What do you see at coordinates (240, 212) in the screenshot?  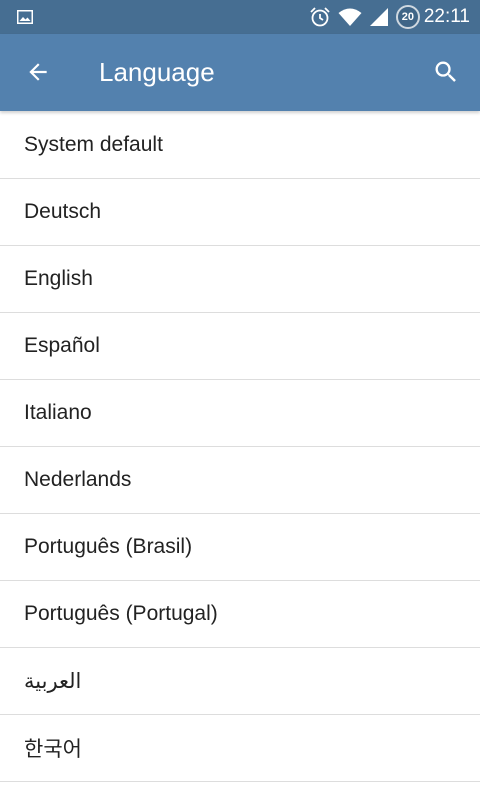 I see `language-item-deutsch: Deutsch` at bounding box center [240, 212].